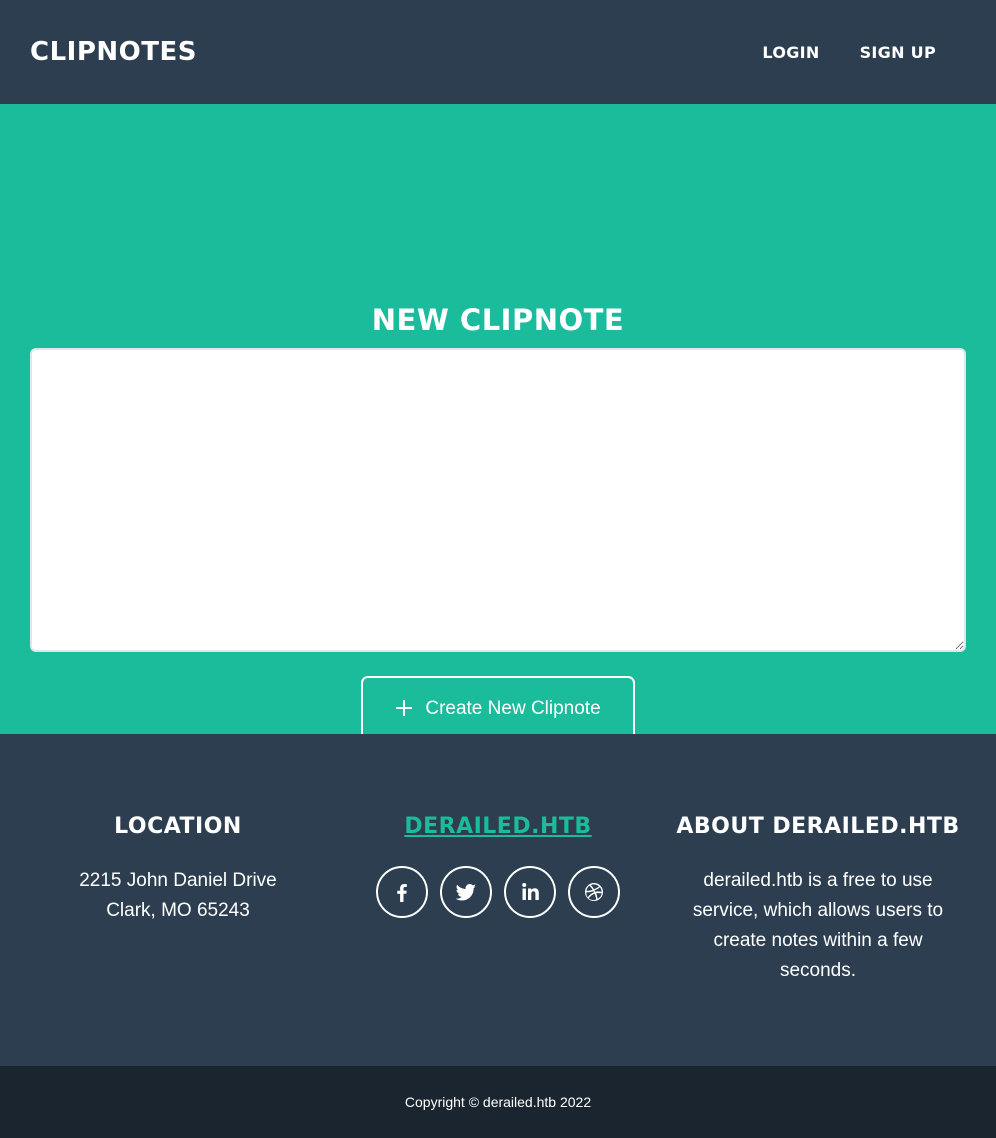 The image size is (996, 1138). What do you see at coordinates (498, 52) in the screenshot?
I see `navbar: CLIPNOTES LOGIN SIGN UP` at bounding box center [498, 52].